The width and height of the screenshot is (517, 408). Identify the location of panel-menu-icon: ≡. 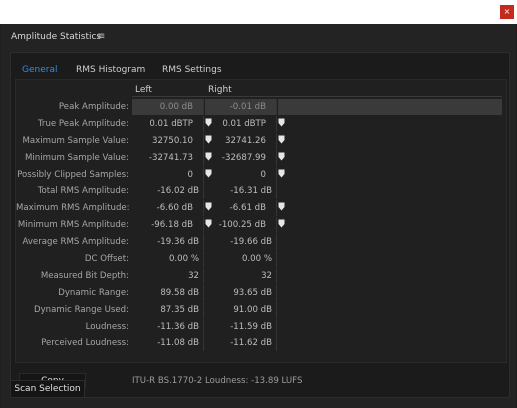
(101, 36).